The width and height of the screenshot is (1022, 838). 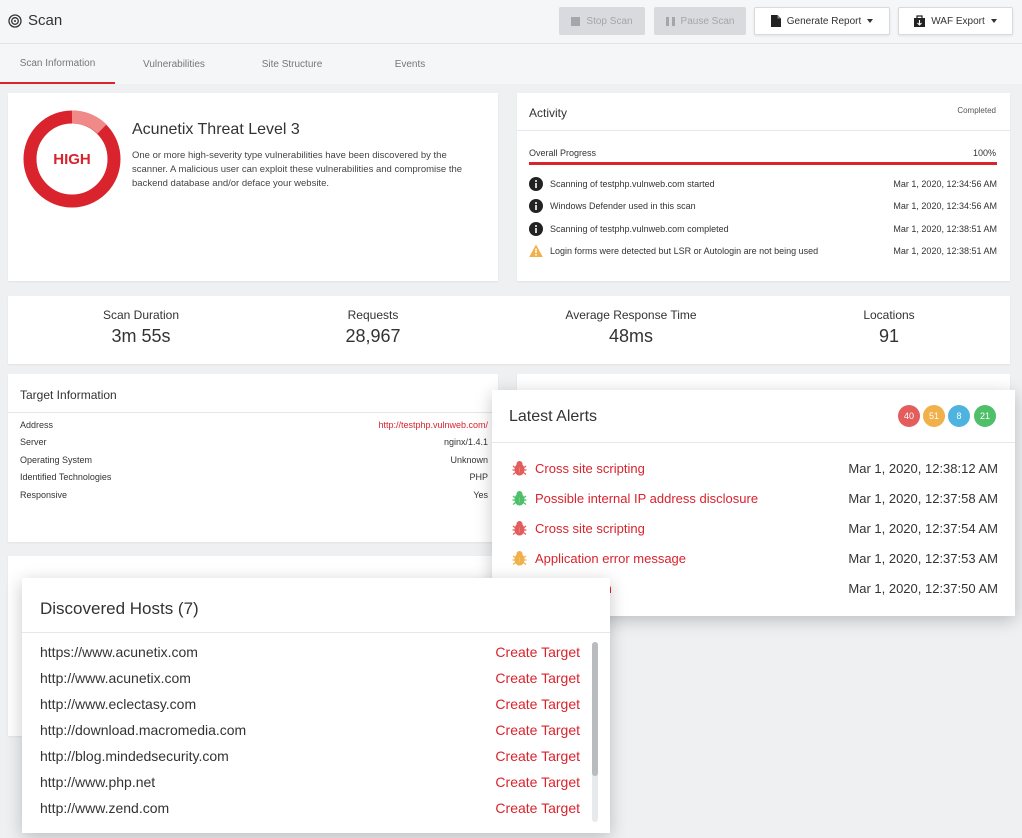 I want to click on tab-vulnerabilities: Vulnerabilities, so click(x=174, y=64).